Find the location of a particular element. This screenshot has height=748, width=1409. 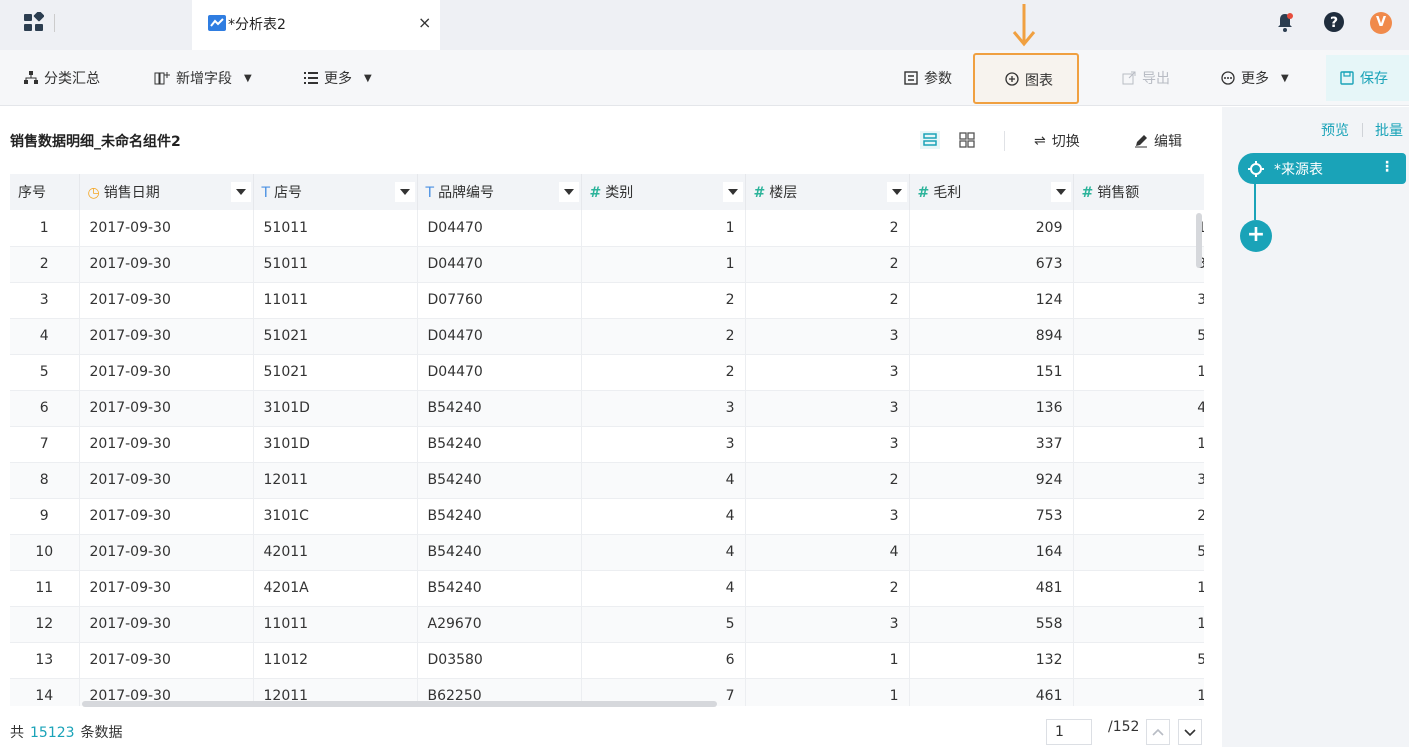

column-header: ◷ 销售日期 is located at coordinates (166, 192).